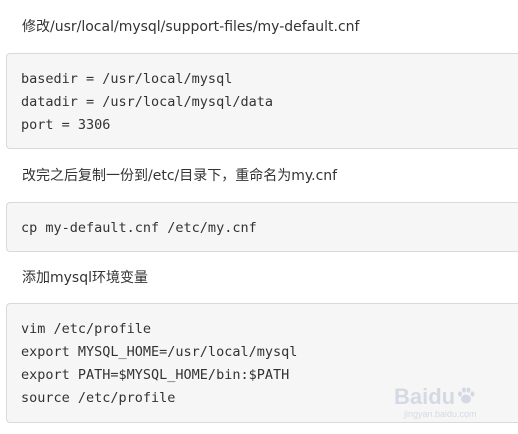 Image resolution: width=518 pixels, height=434 pixels. Describe the element at coordinates (139, 228) in the screenshot. I see `code-line: cp my-default.cnf /etc/my.cnf` at that location.